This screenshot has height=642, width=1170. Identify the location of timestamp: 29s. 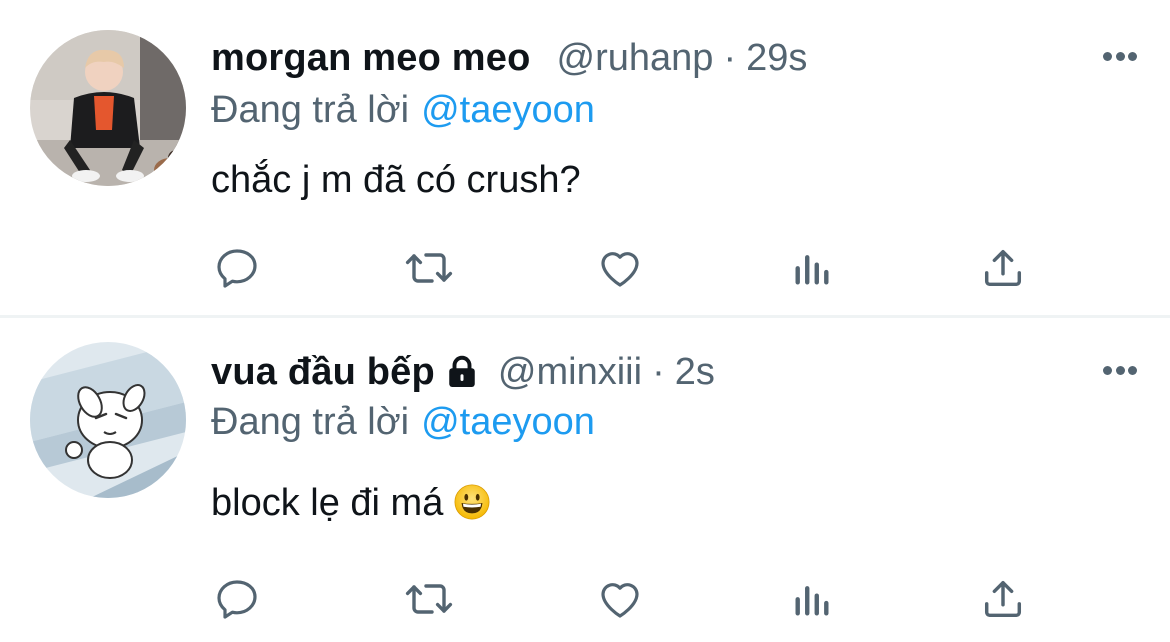
(776, 58).